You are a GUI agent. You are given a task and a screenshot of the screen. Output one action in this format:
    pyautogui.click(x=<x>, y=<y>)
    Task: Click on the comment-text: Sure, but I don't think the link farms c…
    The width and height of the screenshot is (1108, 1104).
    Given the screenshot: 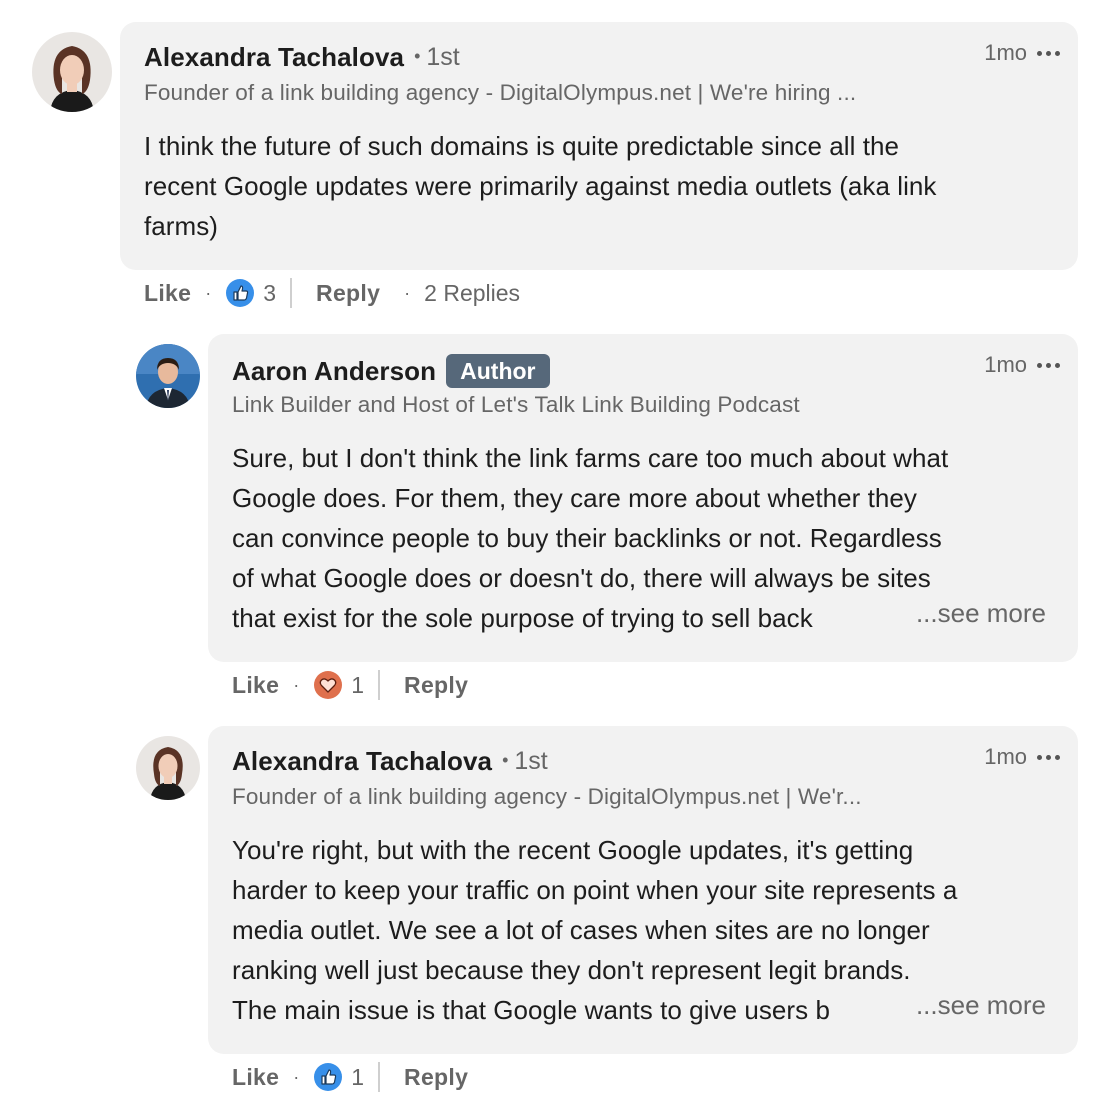 What is the action you would take?
    pyautogui.click(x=590, y=538)
    